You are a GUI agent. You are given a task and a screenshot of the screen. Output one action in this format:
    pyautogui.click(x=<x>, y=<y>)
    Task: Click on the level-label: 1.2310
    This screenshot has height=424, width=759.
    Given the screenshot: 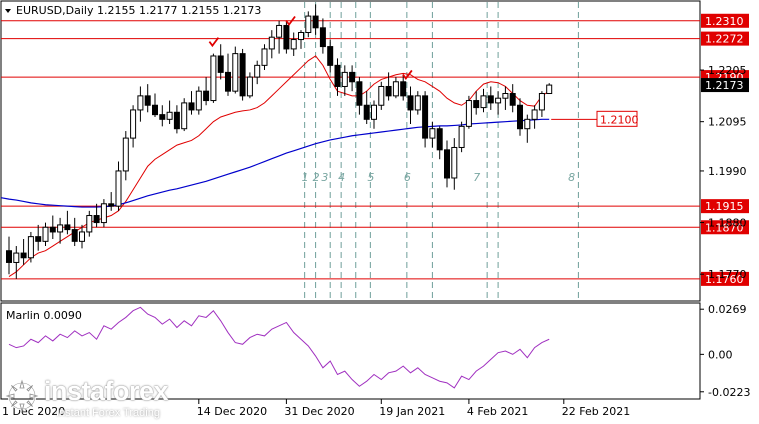 What is the action you would take?
    pyautogui.click(x=724, y=21)
    